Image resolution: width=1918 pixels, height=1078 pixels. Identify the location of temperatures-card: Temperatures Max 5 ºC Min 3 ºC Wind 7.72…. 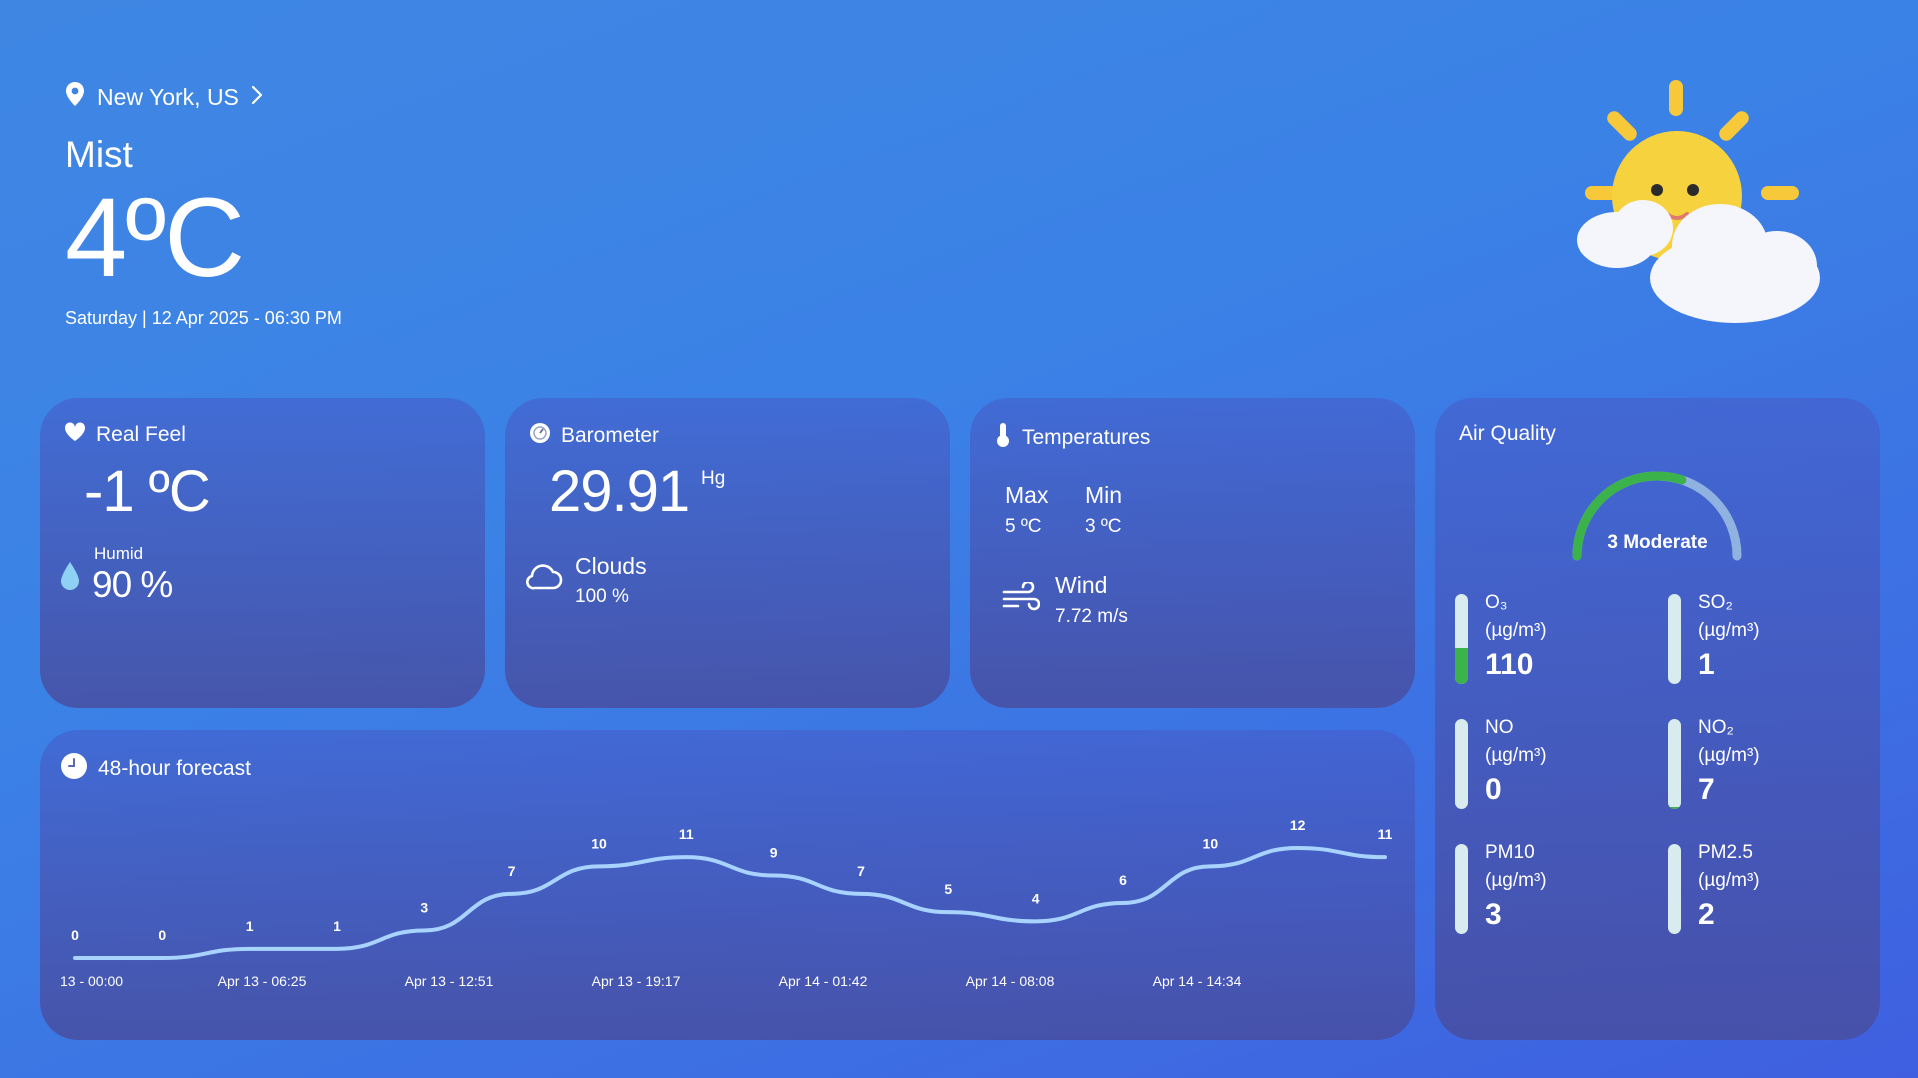
(1192, 553).